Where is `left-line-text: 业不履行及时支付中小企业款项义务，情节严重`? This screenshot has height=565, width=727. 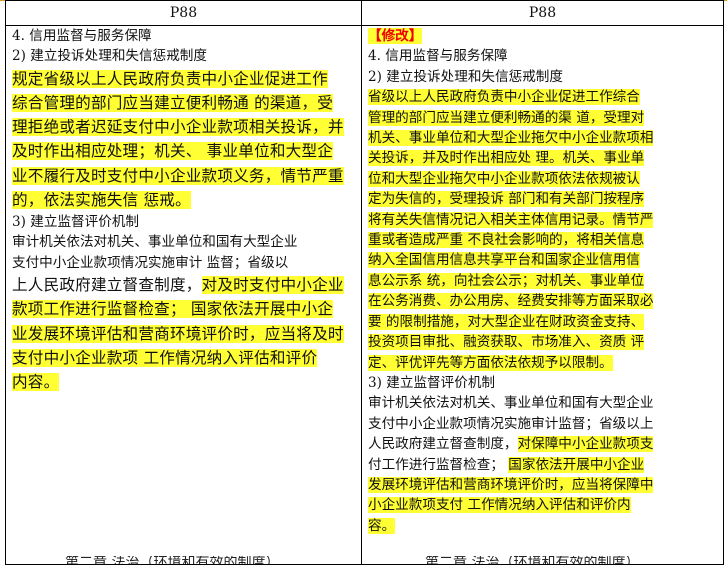 left-line-text: 业不履行及时支付中小企业款项义务，情节严重 is located at coordinates (178, 175).